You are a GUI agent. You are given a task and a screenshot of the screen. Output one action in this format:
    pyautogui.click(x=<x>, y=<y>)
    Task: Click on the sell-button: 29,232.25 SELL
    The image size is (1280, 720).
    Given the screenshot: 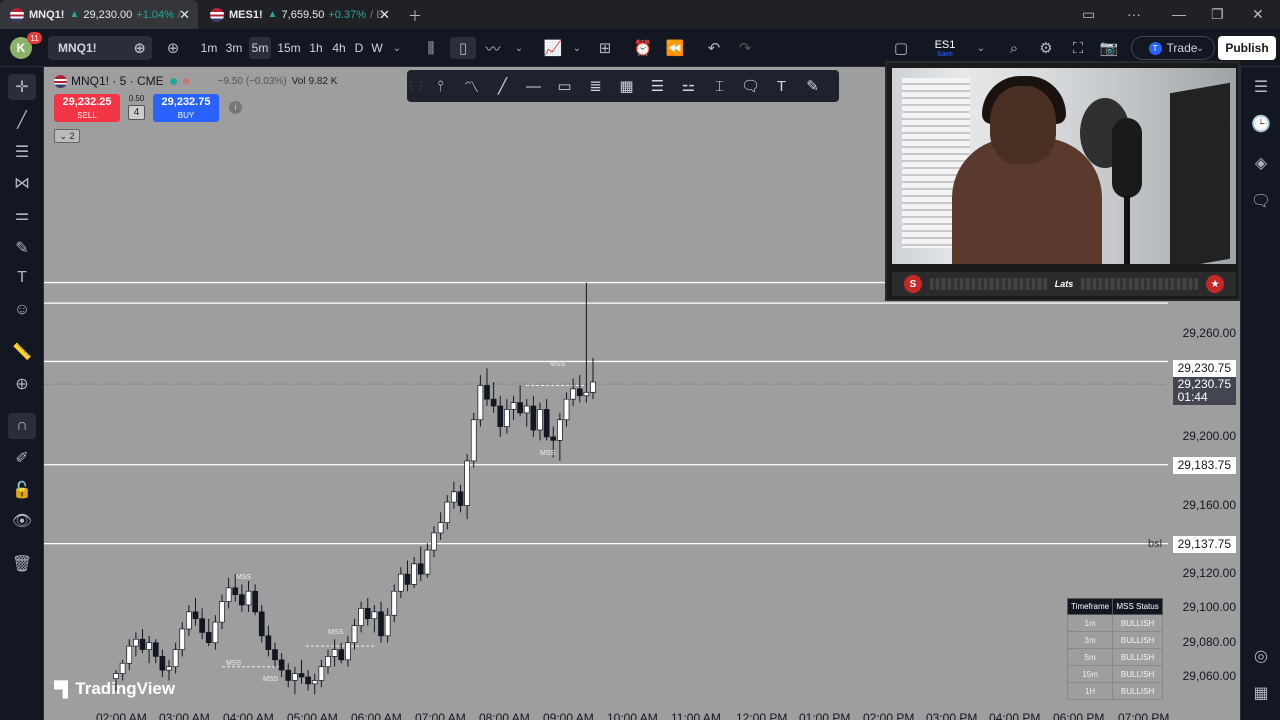 What is the action you would take?
    pyautogui.click(x=87, y=108)
    